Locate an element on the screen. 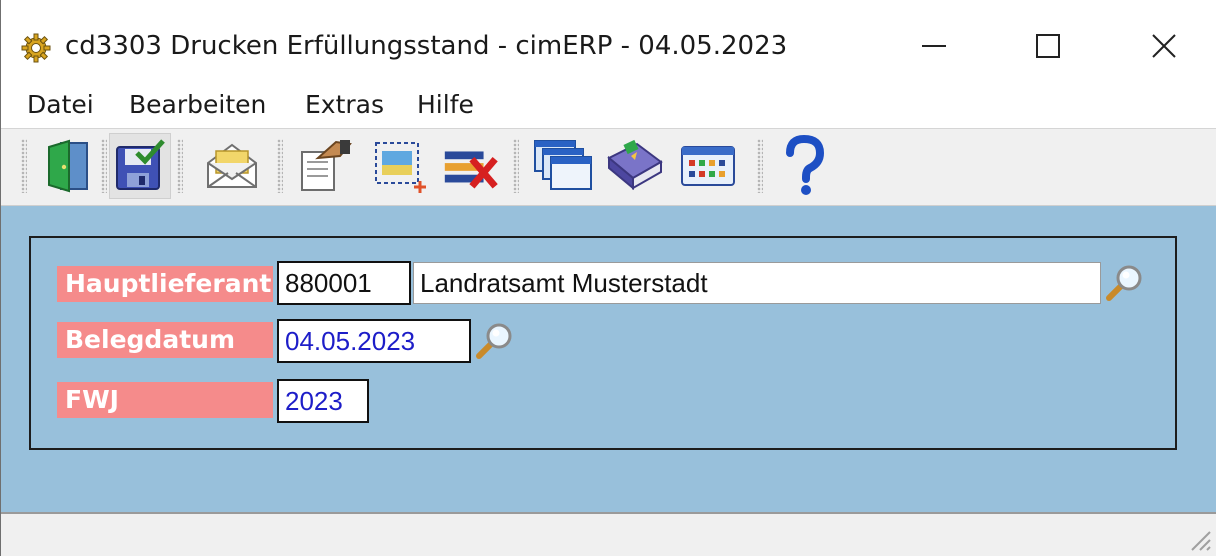 This screenshot has height=556, width=1216. hauptlieferant-name-field: Landratsamt Musterstadt is located at coordinates (757, 283).